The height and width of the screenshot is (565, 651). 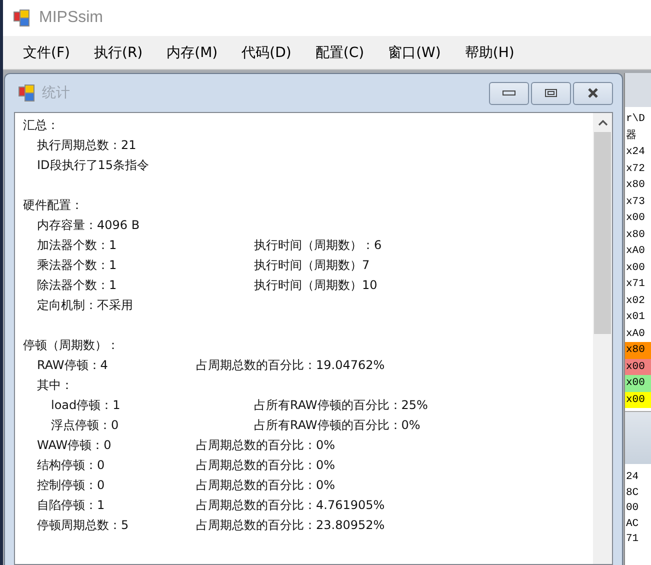 What do you see at coordinates (85, 405) in the screenshot?
I see `stat-label: load停顿：1` at bounding box center [85, 405].